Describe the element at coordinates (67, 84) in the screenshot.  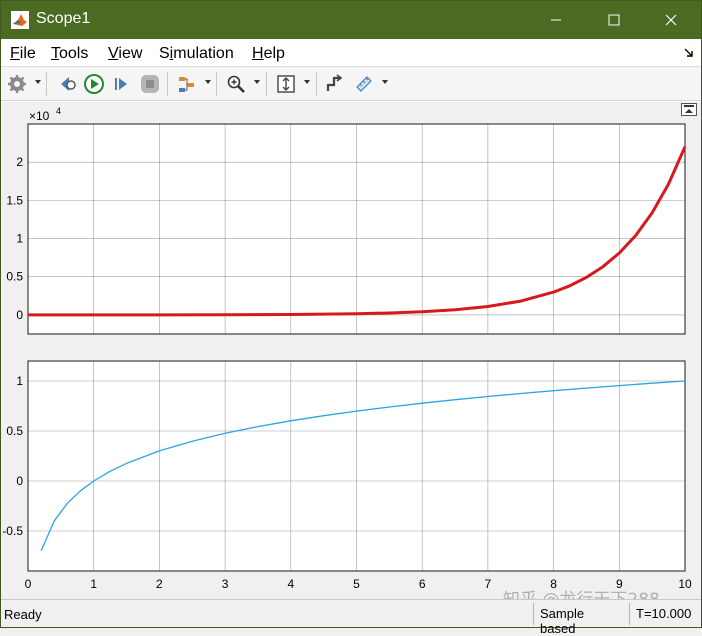
I see `step-back-icon` at that location.